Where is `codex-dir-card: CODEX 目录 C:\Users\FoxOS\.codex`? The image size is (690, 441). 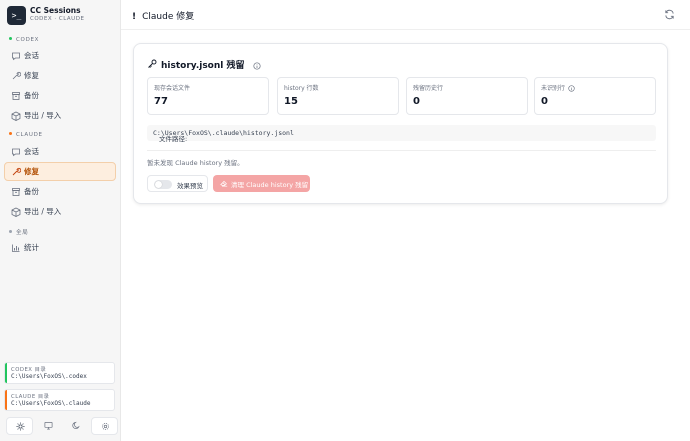 codex-dir-card: CODEX 目录 C:\Users\FoxOS\.codex is located at coordinates (59, 373).